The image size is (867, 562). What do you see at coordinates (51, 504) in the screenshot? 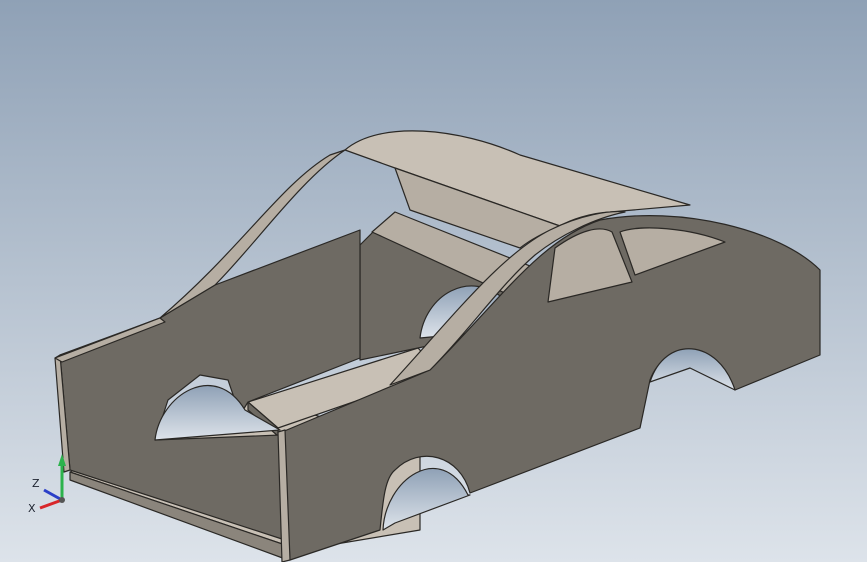
I see `x-axis-line` at bounding box center [51, 504].